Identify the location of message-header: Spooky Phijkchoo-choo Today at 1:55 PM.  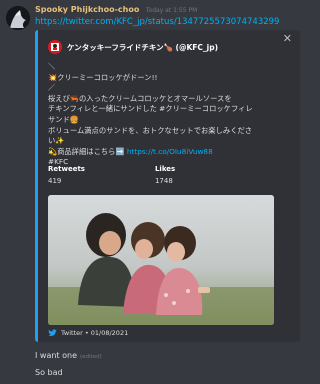
(116, 9).